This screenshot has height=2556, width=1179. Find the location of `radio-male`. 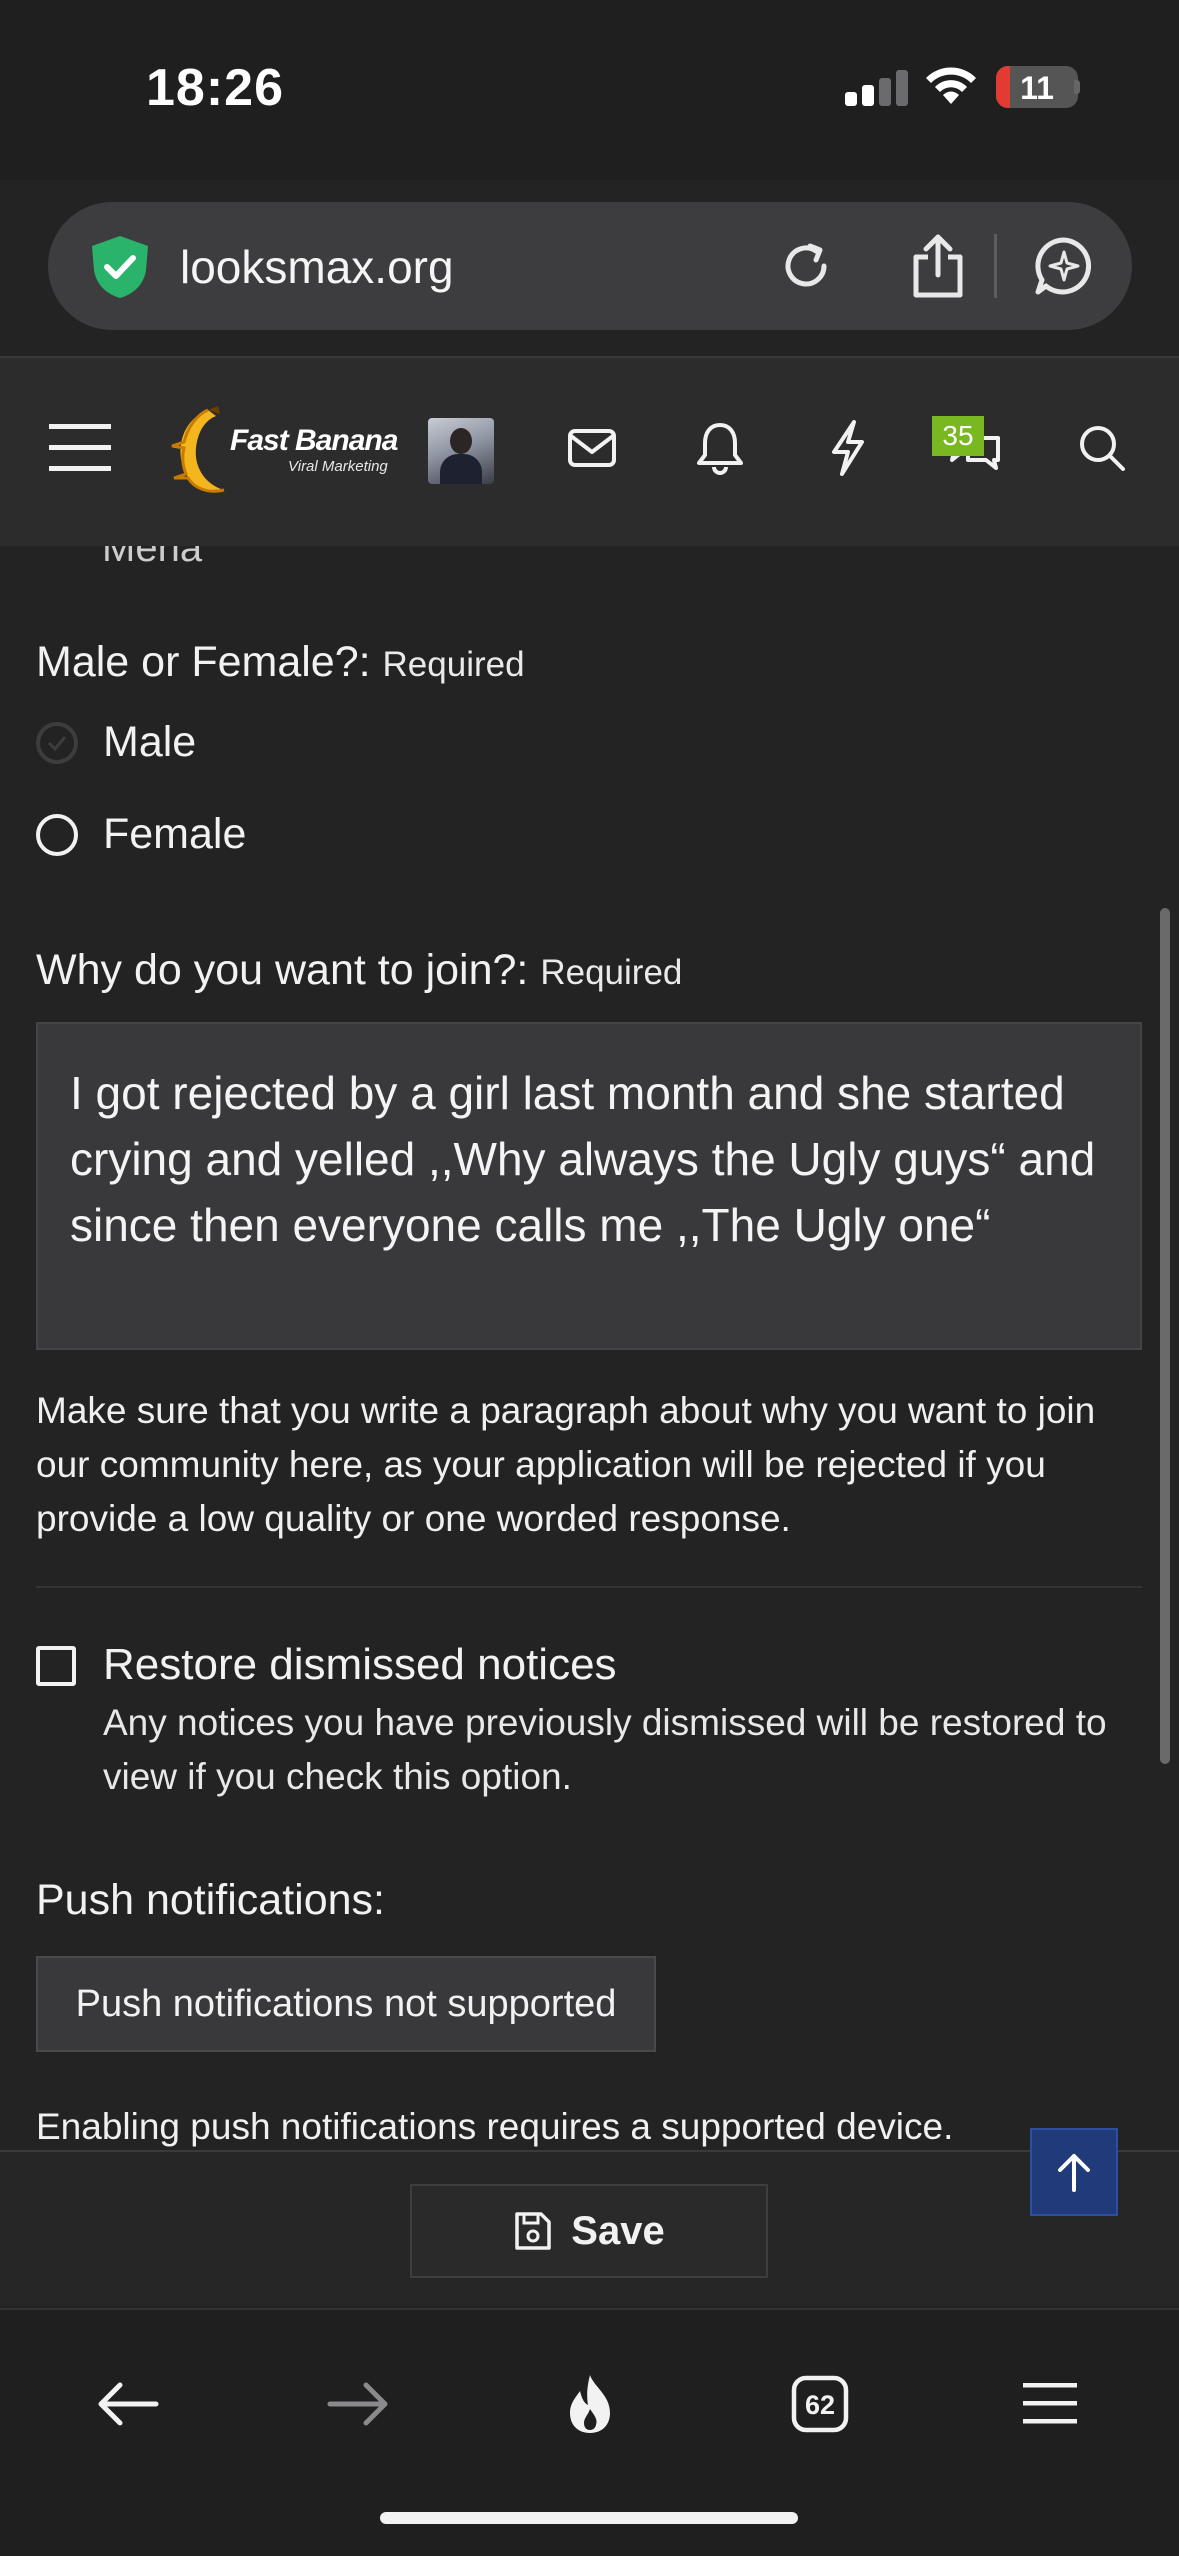

radio-male is located at coordinates (57, 743).